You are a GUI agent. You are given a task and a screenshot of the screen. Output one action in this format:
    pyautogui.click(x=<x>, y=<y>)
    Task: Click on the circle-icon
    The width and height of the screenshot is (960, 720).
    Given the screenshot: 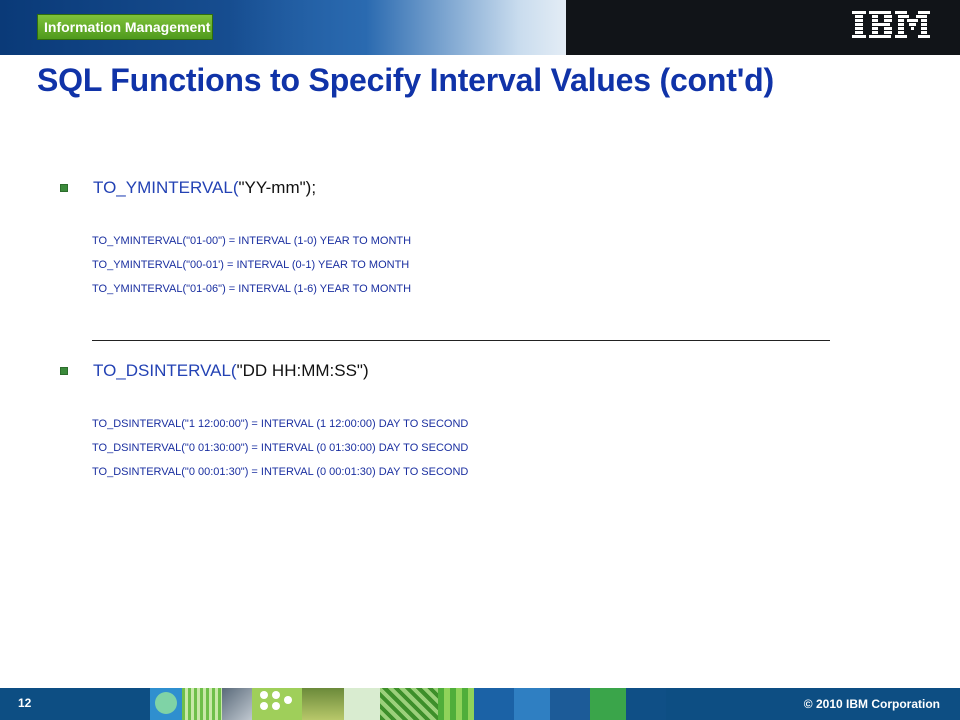 What is the action you would take?
    pyautogui.click(x=166, y=703)
    